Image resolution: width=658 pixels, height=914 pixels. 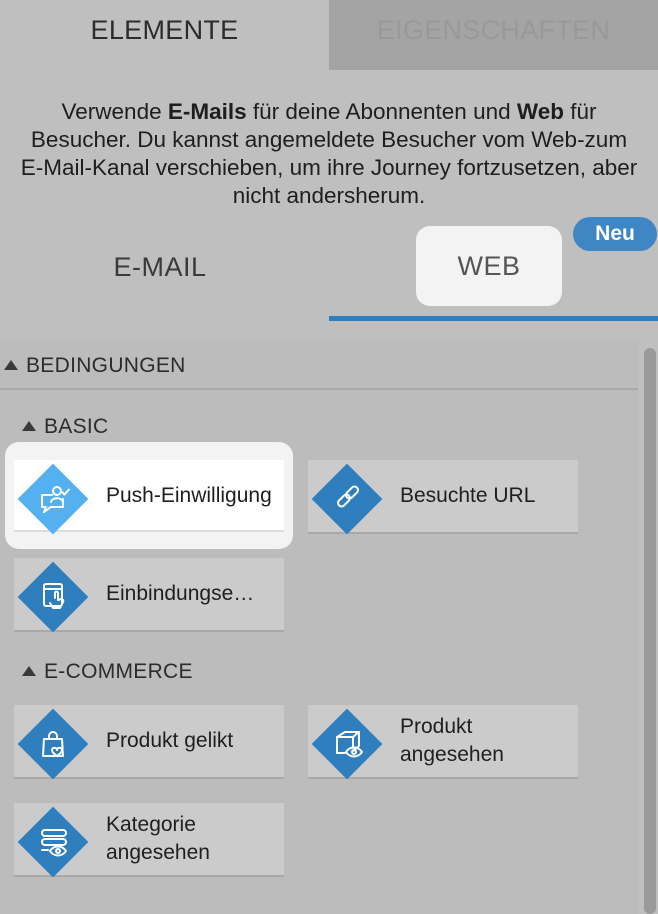 I want to click on group-header-basic: BASIC, so click(x=65, y=427).